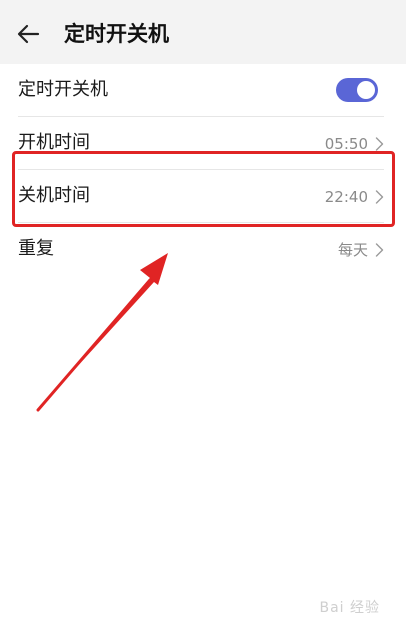 This screenshot has width=406, height=641. Describe the element at coordinates (346, 197) in the screenshot. I see `power-off-value: 22:40` at that location.